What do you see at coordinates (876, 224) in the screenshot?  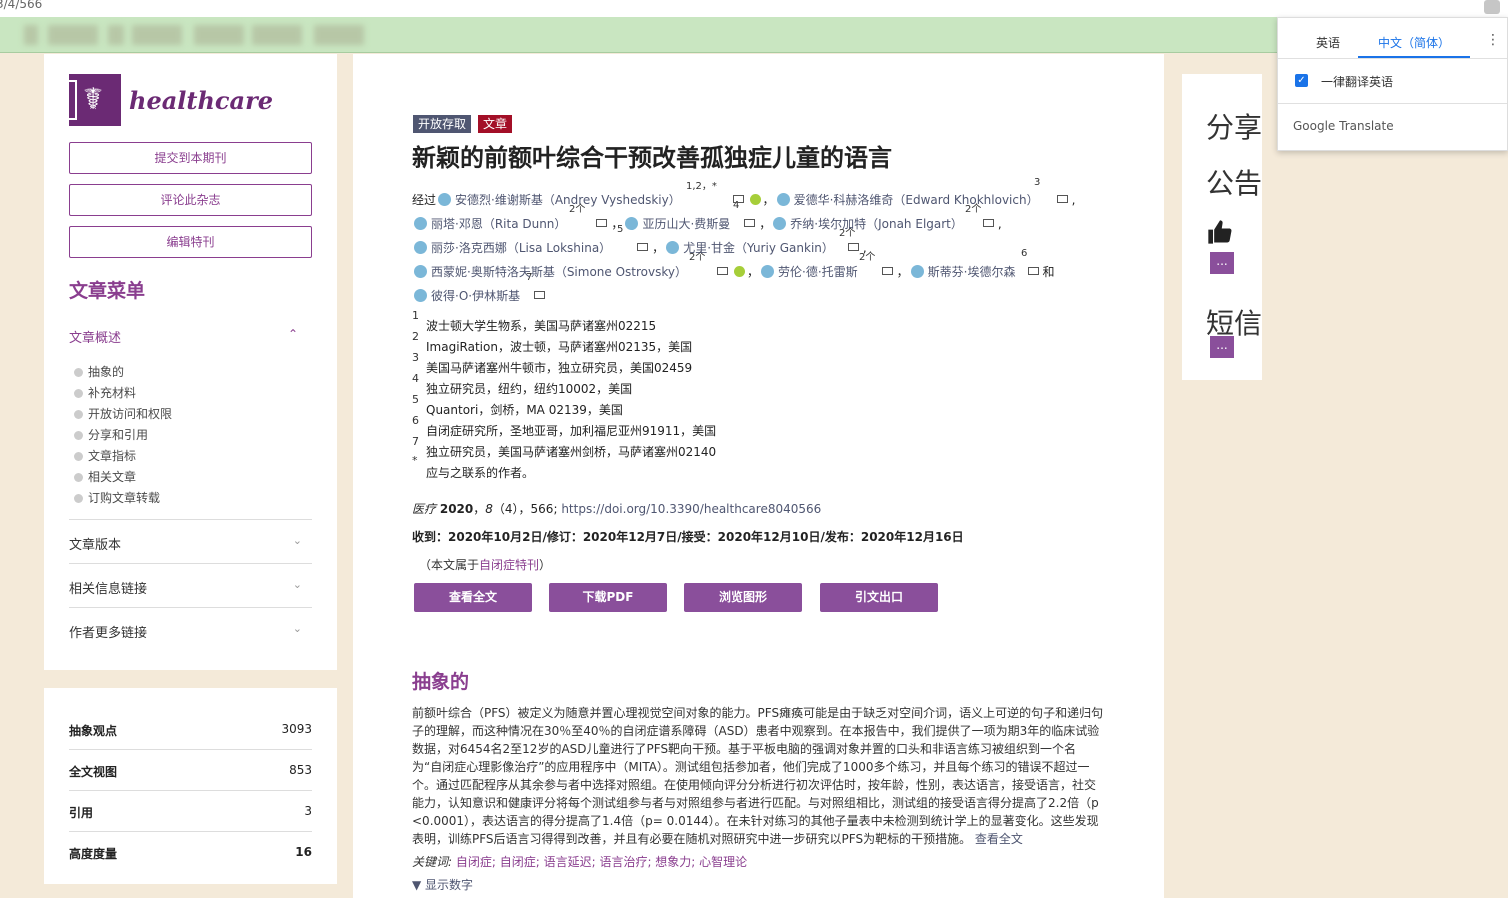 I see `author-link: 乔纳·埃尔加特（Jonah Elgart）` at bounding box center [876, 224].